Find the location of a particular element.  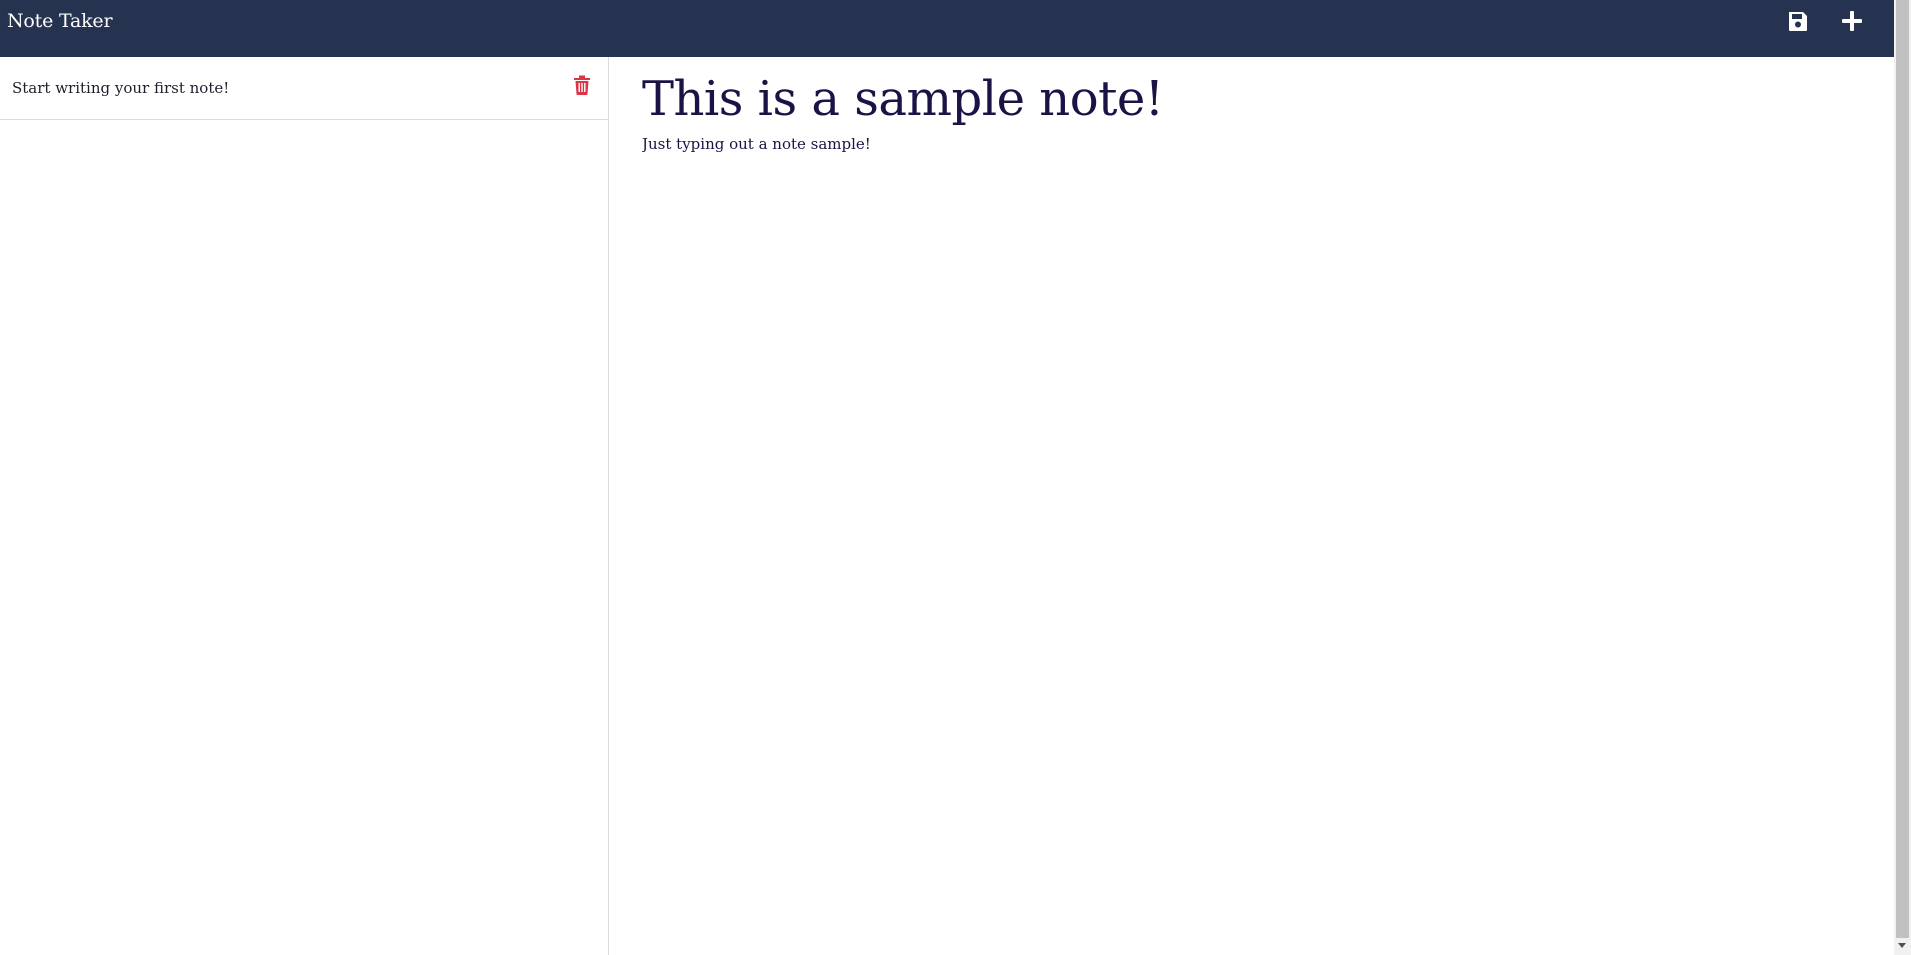

app-title: Note Taker is located at coordinates (60, 21).